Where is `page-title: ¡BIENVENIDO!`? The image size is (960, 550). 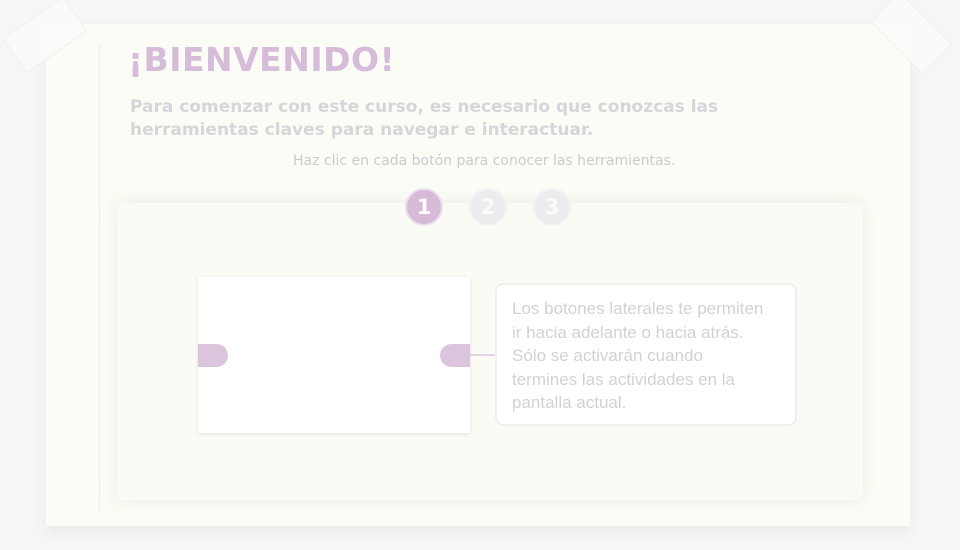
page-title: ¡BIENVENIDO! is located at coordinates (262, 59).